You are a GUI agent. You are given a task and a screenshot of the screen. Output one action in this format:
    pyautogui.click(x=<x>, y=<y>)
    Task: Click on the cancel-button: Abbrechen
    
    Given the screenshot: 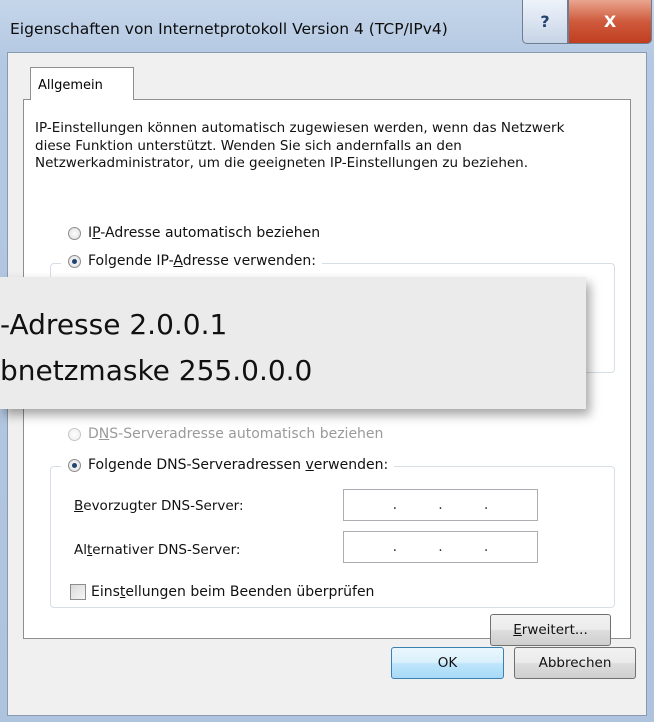 What is the action you would take?
    pyautogui.click(x=575, y=663)
    